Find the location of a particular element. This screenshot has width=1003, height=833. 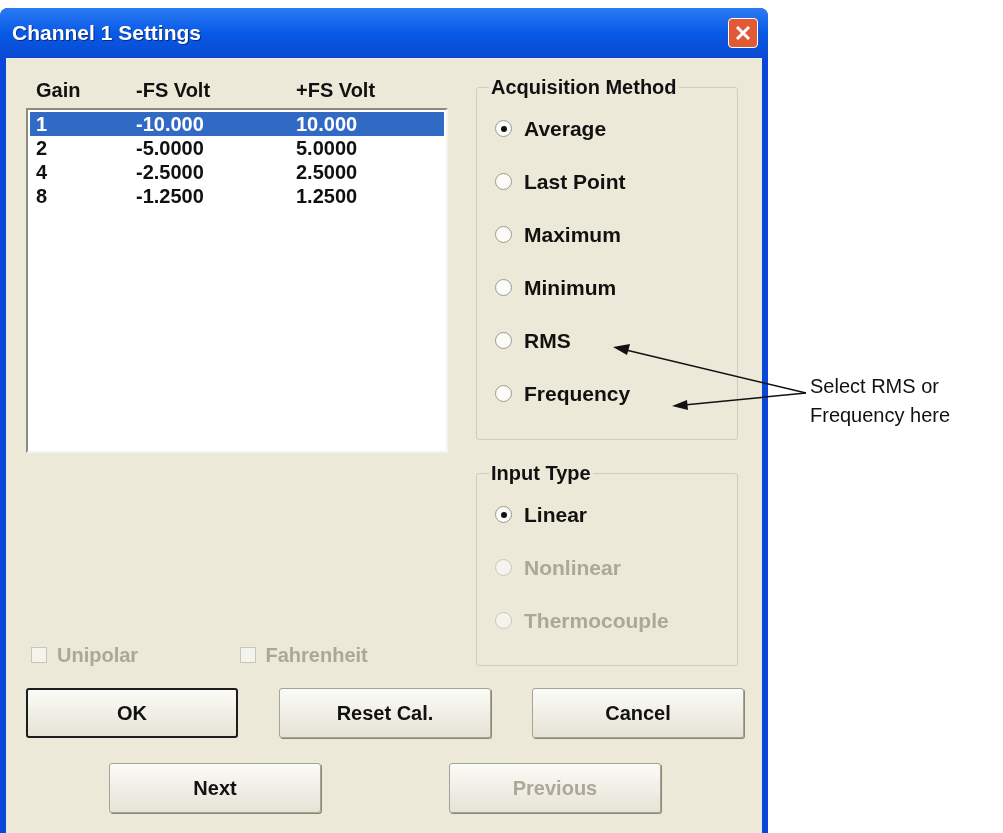

radio-label: Thermocouple is located at coordinates (596, 620).